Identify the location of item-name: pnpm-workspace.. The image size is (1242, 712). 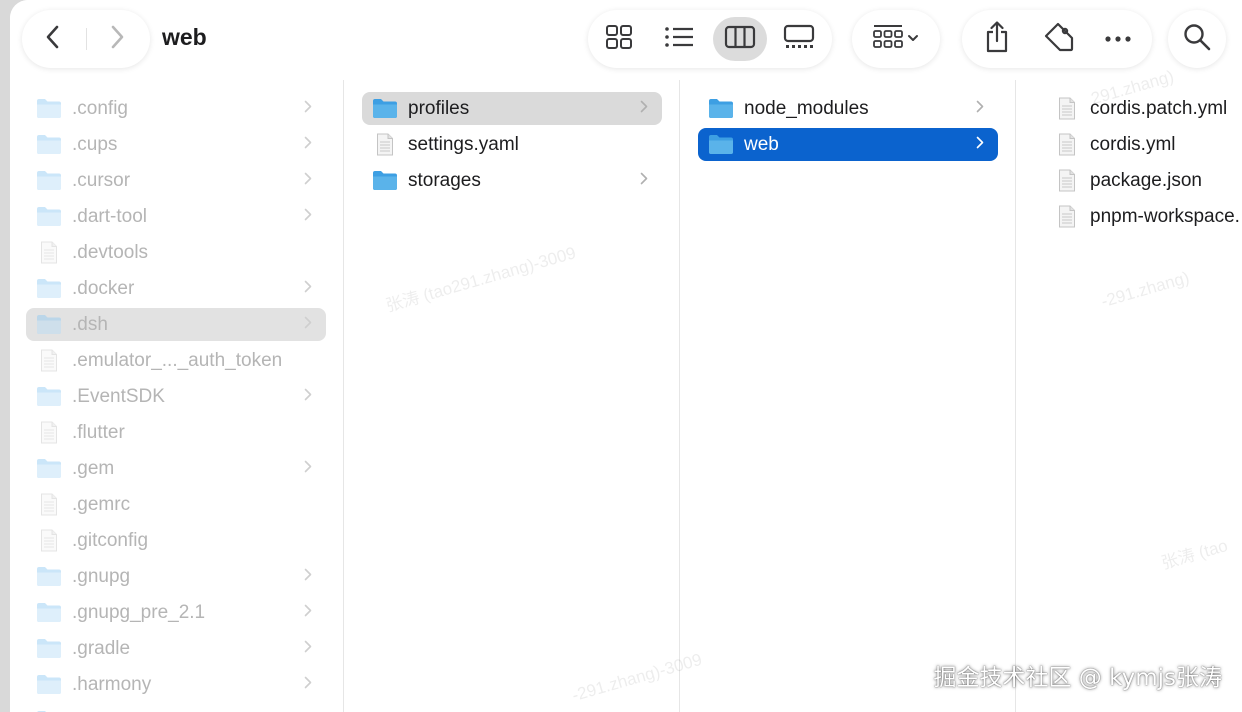
(1165, 216).